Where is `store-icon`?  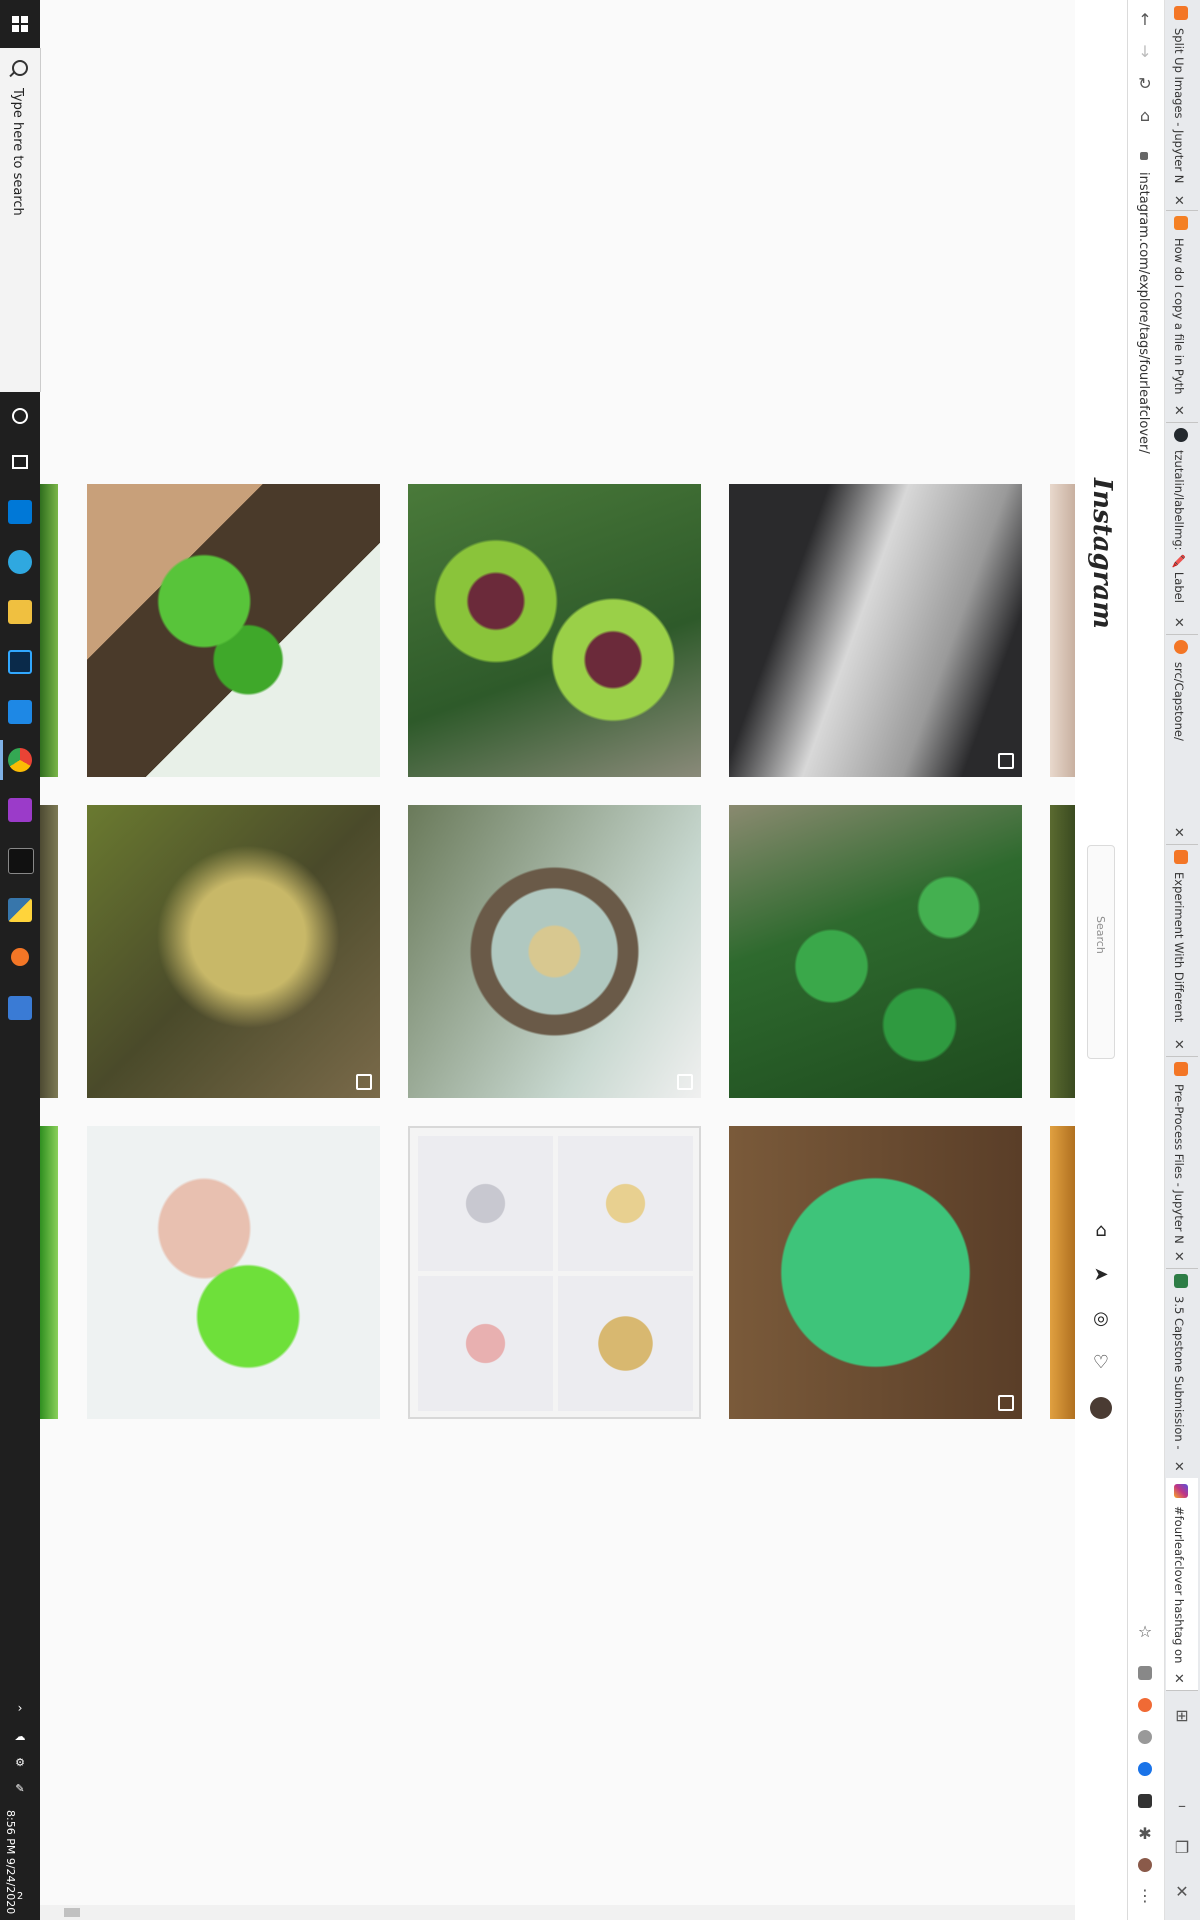
store-icon is located at coordinates (20, 512).